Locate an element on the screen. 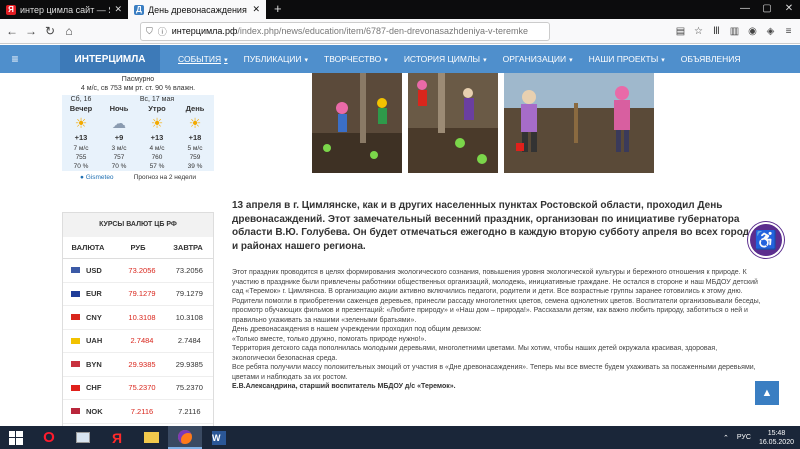 The image size is (800, 449). rate-row-eur: EUR 79.1279 79.1279 is located at coordinates (138, 294).